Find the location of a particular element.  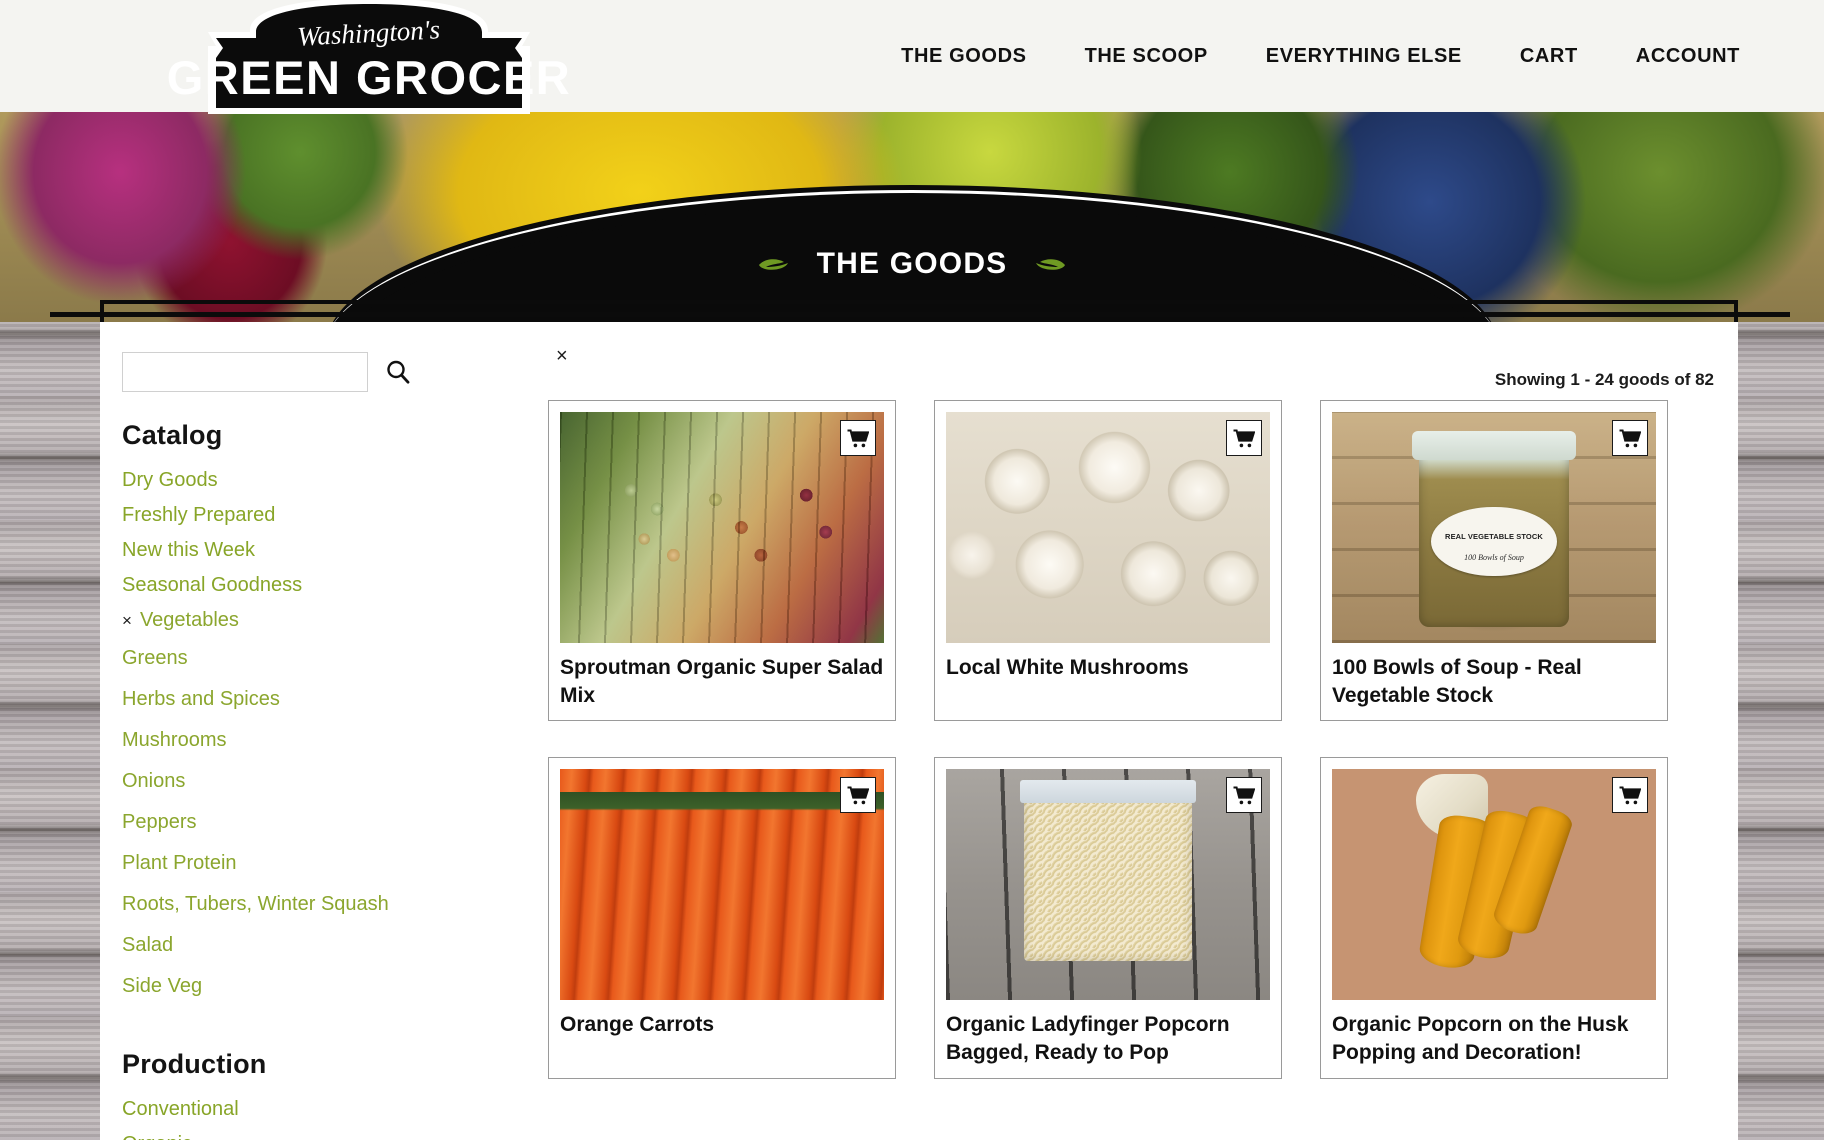

sidebar-item-organic: Organic is located at coordinates (313, 1133).